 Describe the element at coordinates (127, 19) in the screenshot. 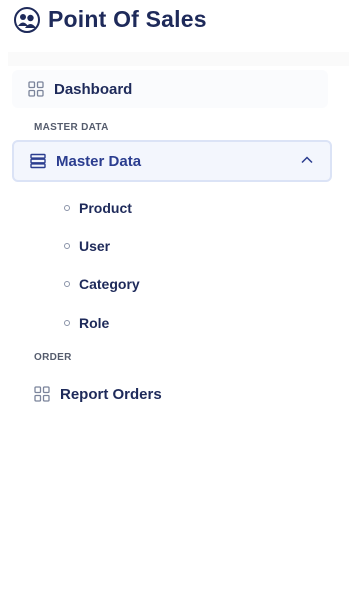

I see `app-title: Point Of Sales` at that location.